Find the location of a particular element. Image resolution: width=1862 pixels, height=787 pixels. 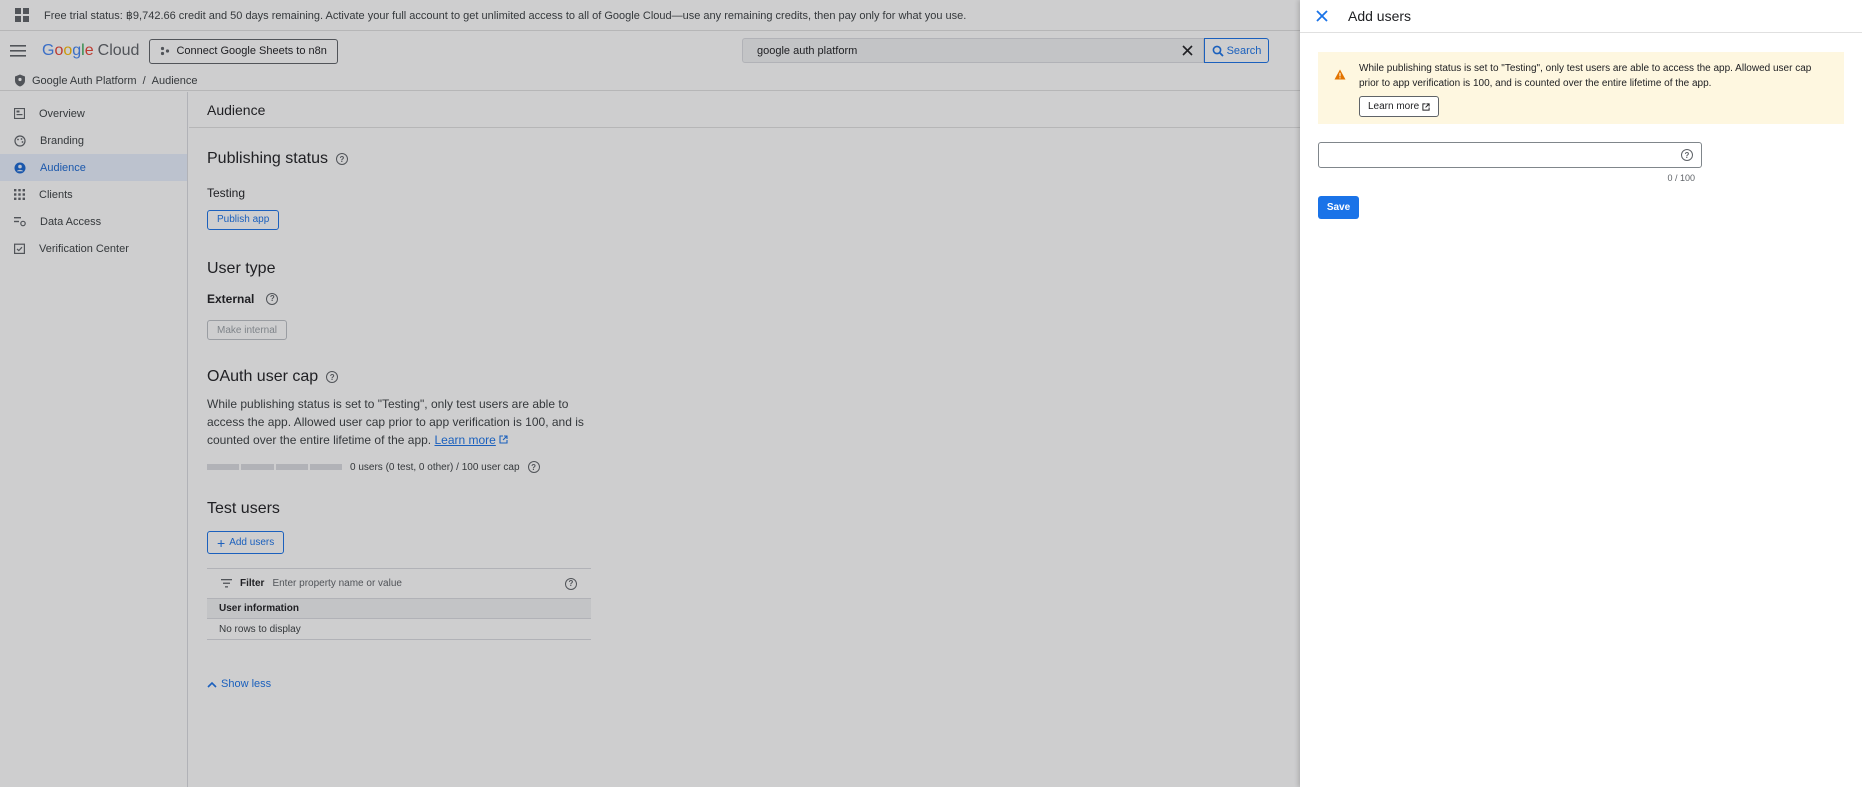

close-icon is located at coordinates (1322, 16).